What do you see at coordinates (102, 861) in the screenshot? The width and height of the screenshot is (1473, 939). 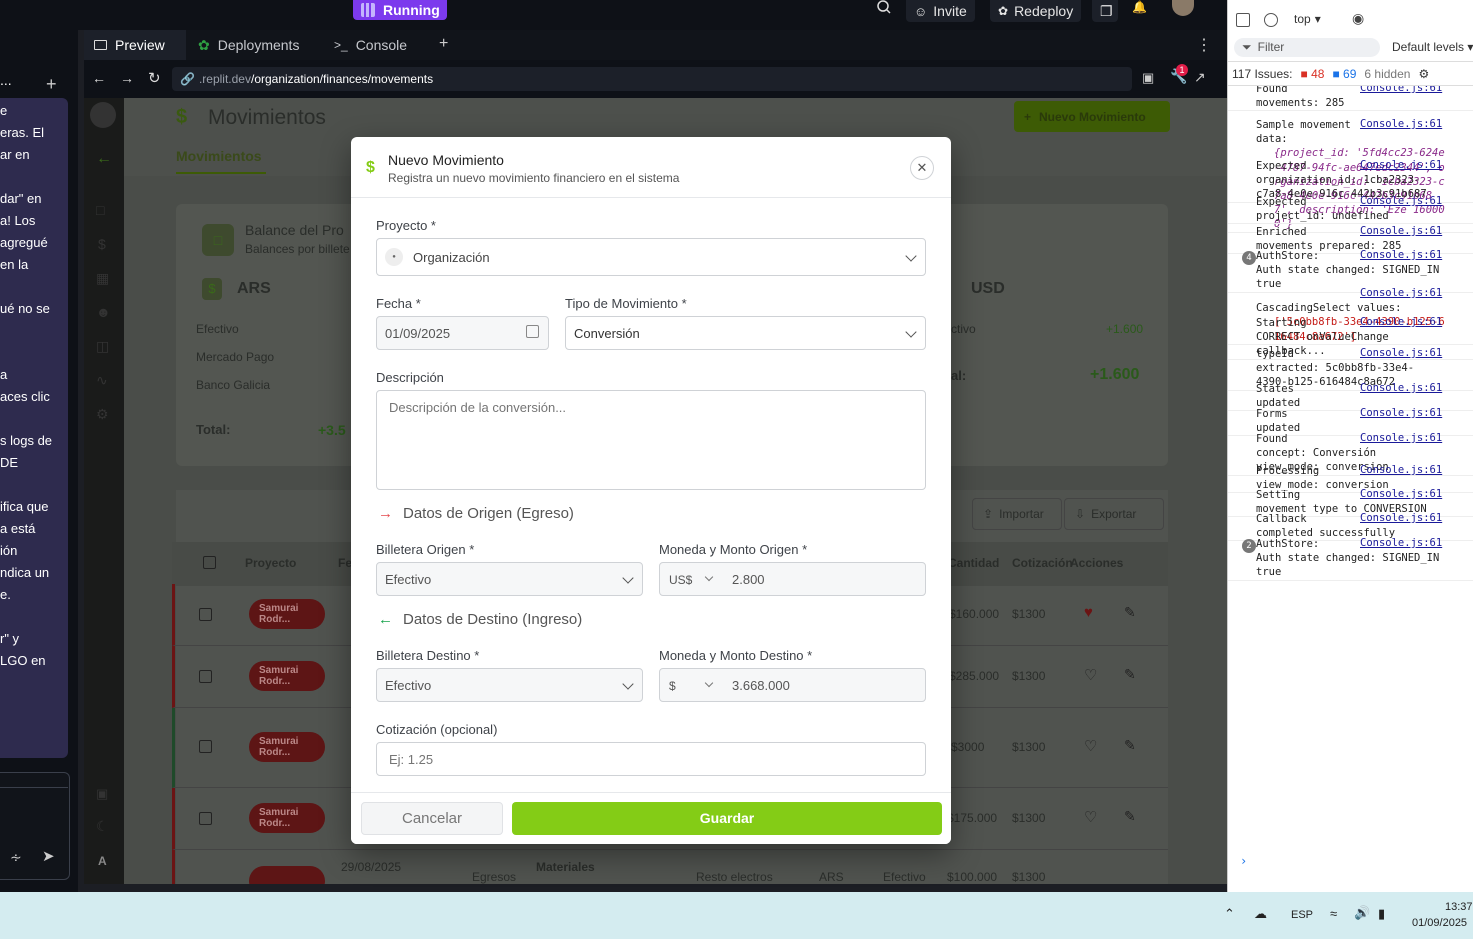 I see `account-icon: A` at bounding box center [102, 861].